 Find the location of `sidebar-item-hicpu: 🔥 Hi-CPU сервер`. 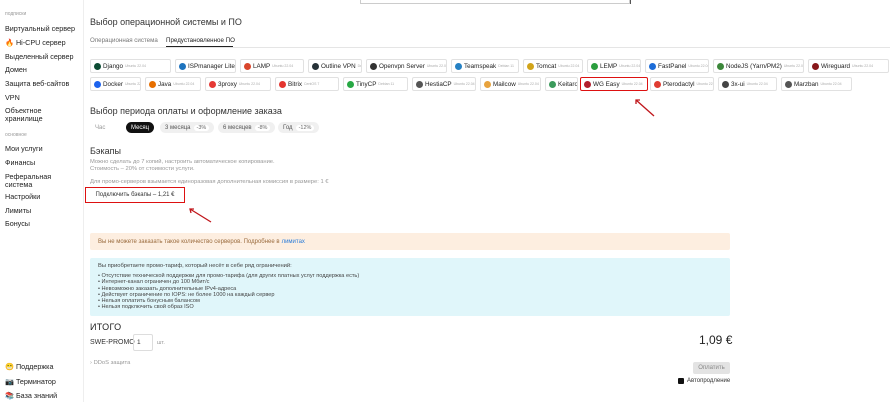

sidebar-item-hicpu: 🔥 Hi-CPU сервер is located at coordinates (35, 43).